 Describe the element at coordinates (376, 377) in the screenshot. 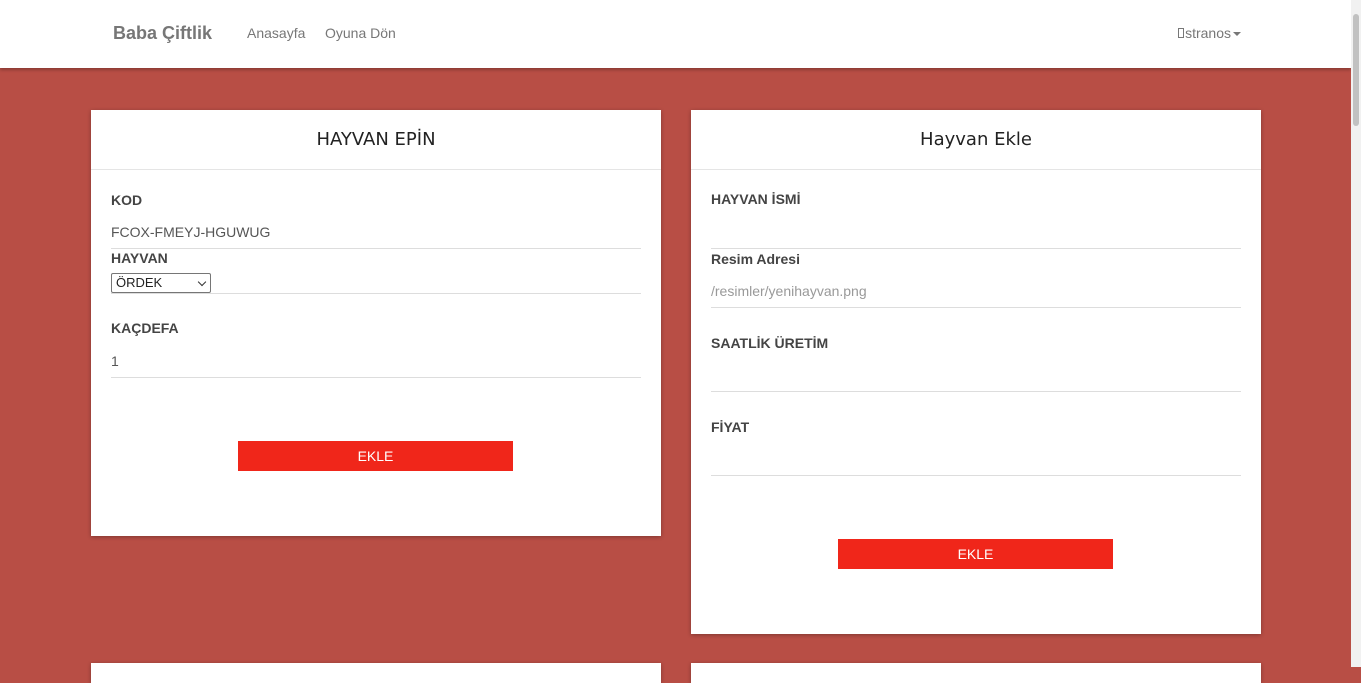

I see `kacdefa-underline` at that location.